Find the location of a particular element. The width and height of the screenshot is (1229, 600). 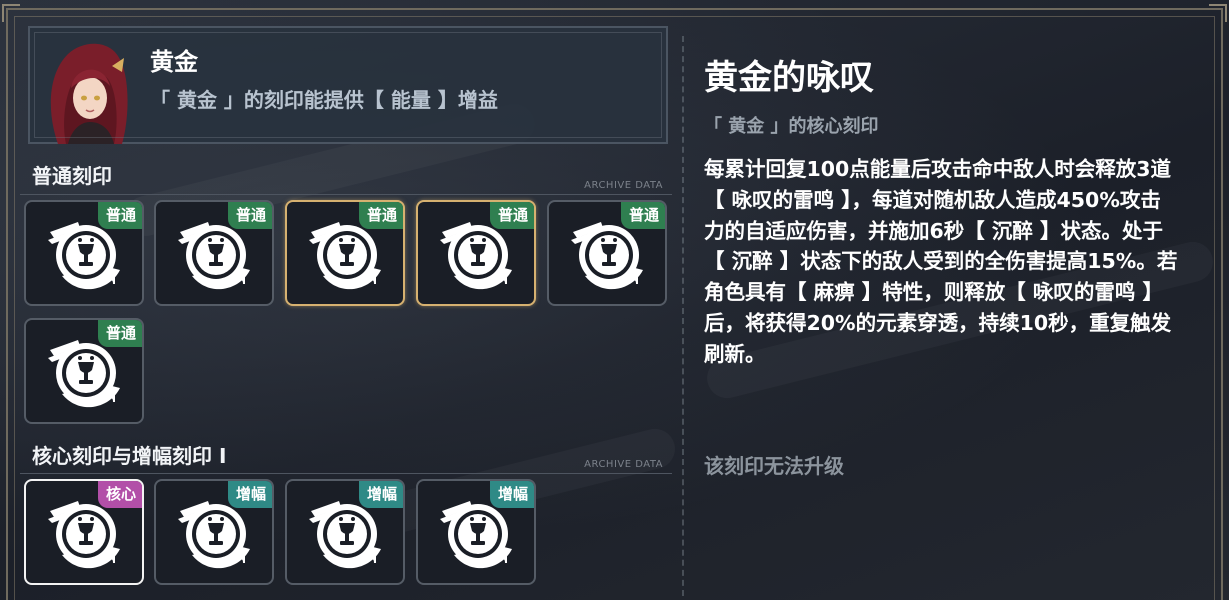

core-imprint-tile-2: 增幅 is located at coordinates (214, 532).